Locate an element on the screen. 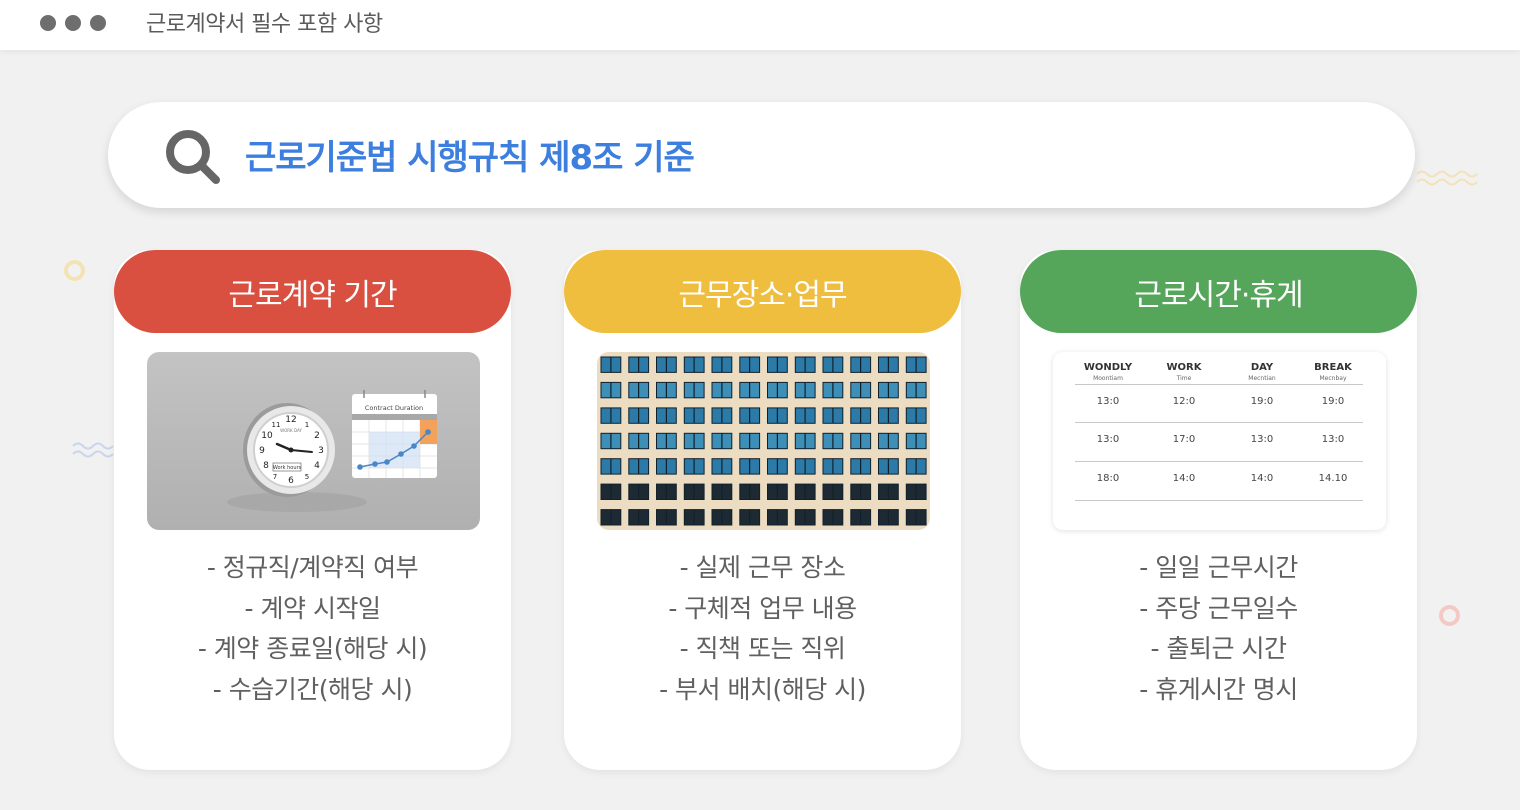 The height and width of the screenshot is (810, 1520). list-item: - 일일 근무시간 is located at coordinates (1218, 567).